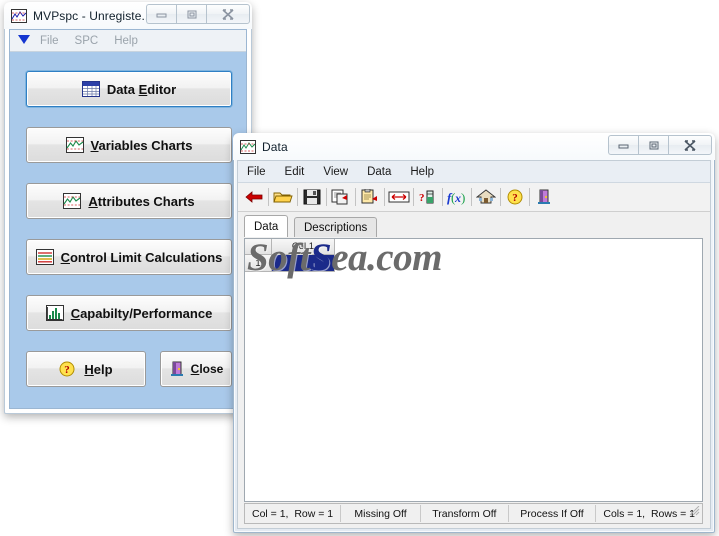 The height and width of the screenshot is (536, 719). What do you see at coordinates (293, 513) in the screenshot?
I see `status-cell-position: Col = 1, Row = 1` at bounding box center [293, 513].